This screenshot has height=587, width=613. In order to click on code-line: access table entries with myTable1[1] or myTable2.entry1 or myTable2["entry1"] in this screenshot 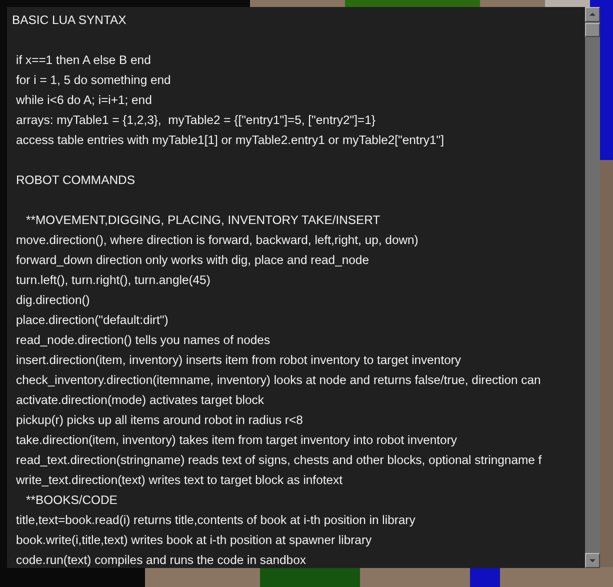, I will do `click(230, 140)`.